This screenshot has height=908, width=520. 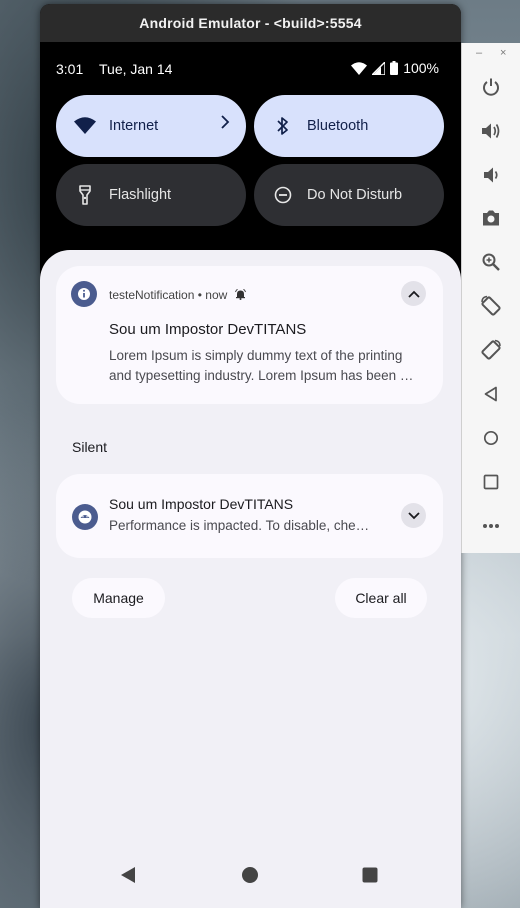 What do you see at coordinates (503, 53) in the screenshot?
I see `close-button: ×` at bounding box center [503, 53].